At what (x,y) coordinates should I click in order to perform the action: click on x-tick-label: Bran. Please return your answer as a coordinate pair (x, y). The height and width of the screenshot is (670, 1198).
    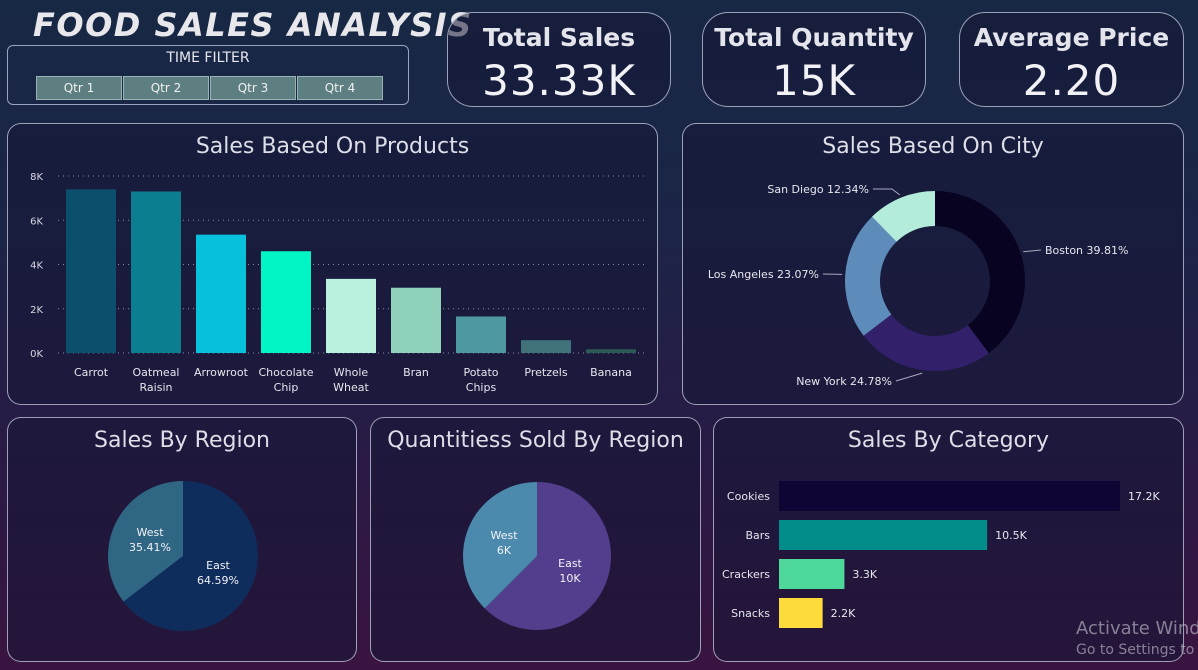
    Looking at the image, I should click on (416, 372).